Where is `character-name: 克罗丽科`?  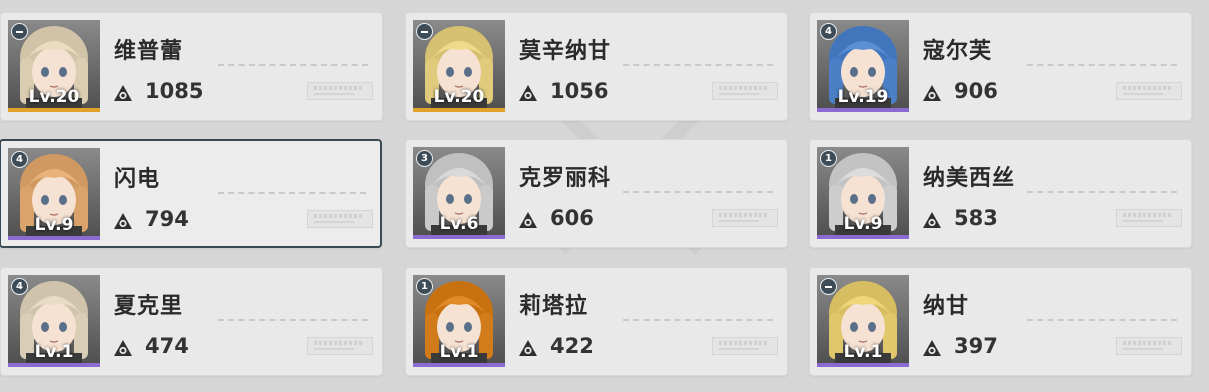
character-name: 克罗丽科 is located at coordinates (565, 178).